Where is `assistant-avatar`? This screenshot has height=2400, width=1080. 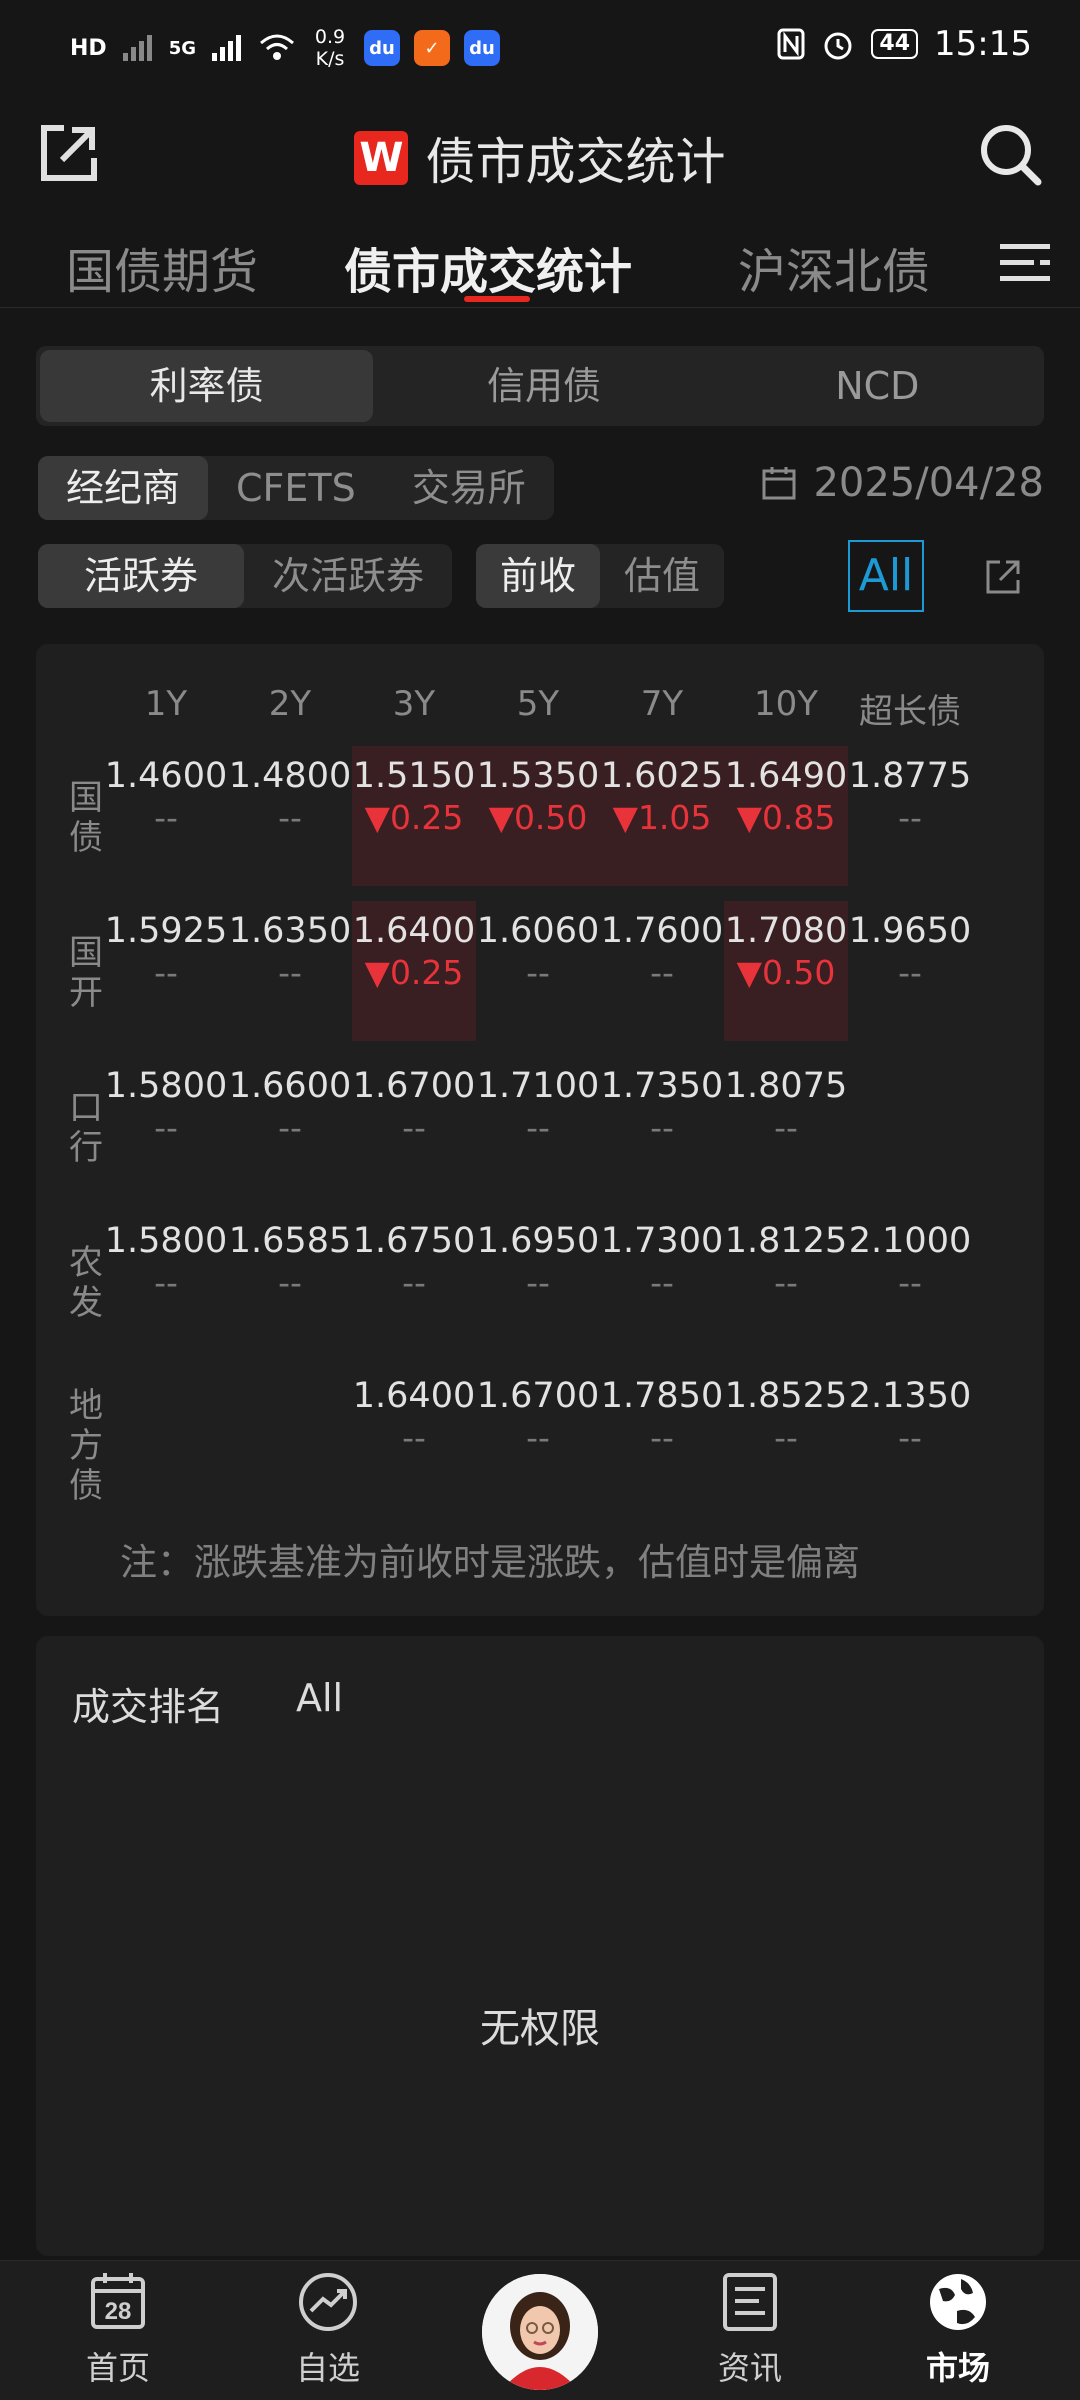
assistant-avatar is located at coordinates (540, 2332).